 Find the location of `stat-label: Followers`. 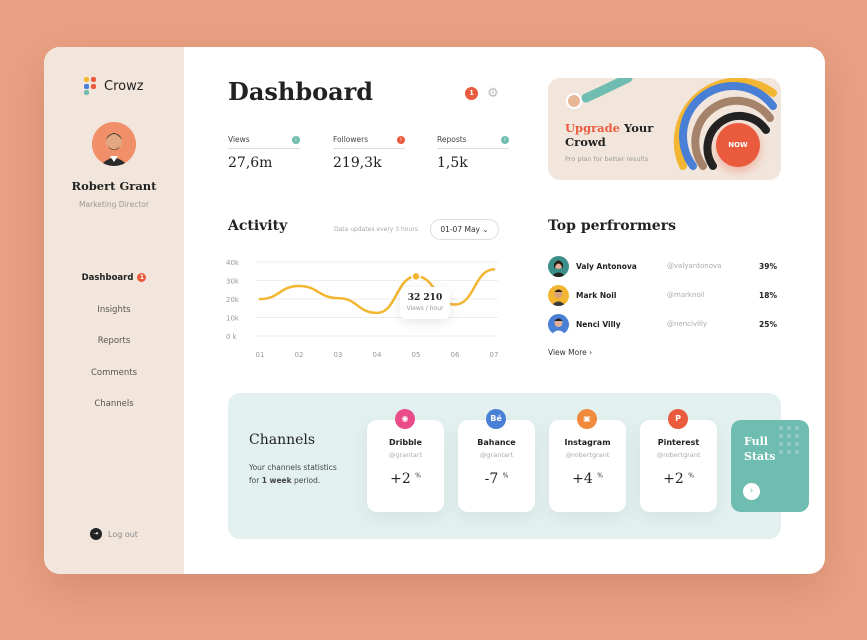

stat-label: Followers is located at coordinates (351, 139).